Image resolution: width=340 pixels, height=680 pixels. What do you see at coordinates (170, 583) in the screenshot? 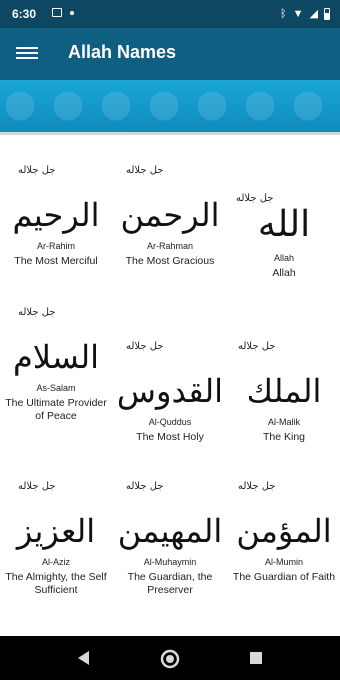
I see `meaning: The Guardian, the Preserver` at bounding box center [170, 583].